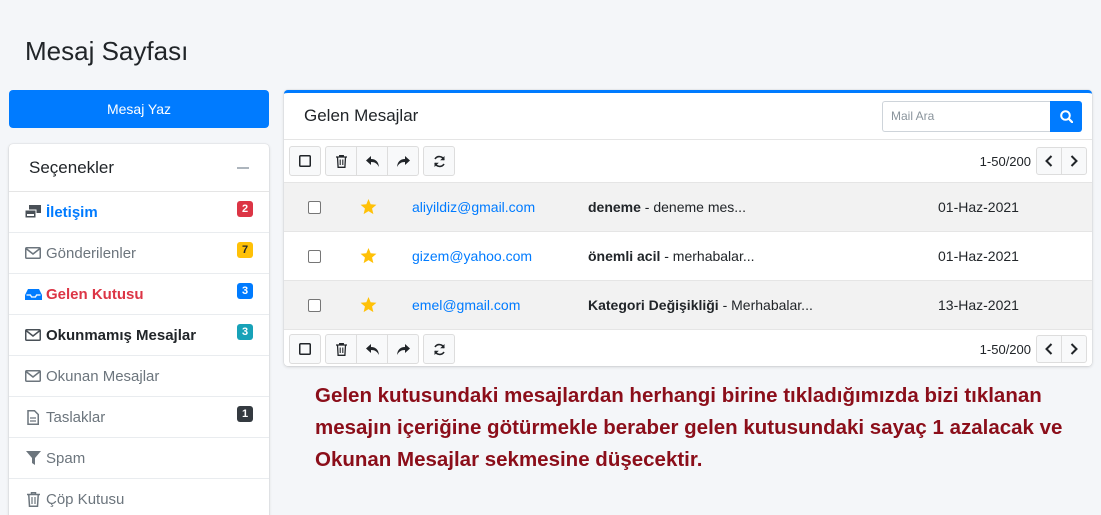 This screenshot has width=1101, height=515. I want to click on reply-icon, so click(372, 349).